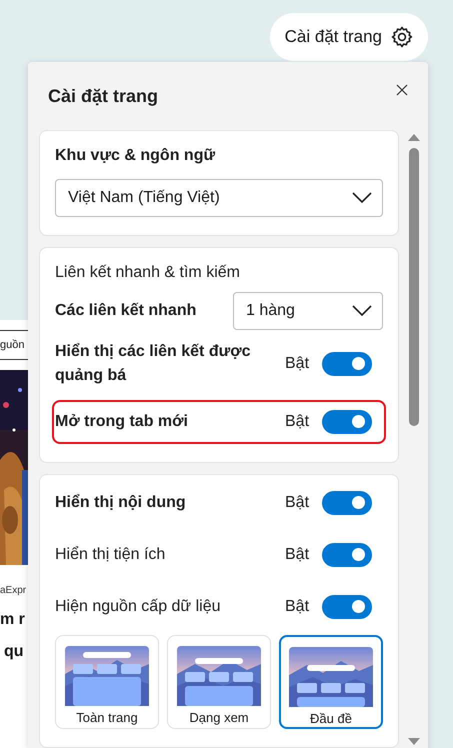  What do you see at coordinates (414, 137) in the screenshot?
I see `scroll-up-icon` at bounding box center [414, 137].